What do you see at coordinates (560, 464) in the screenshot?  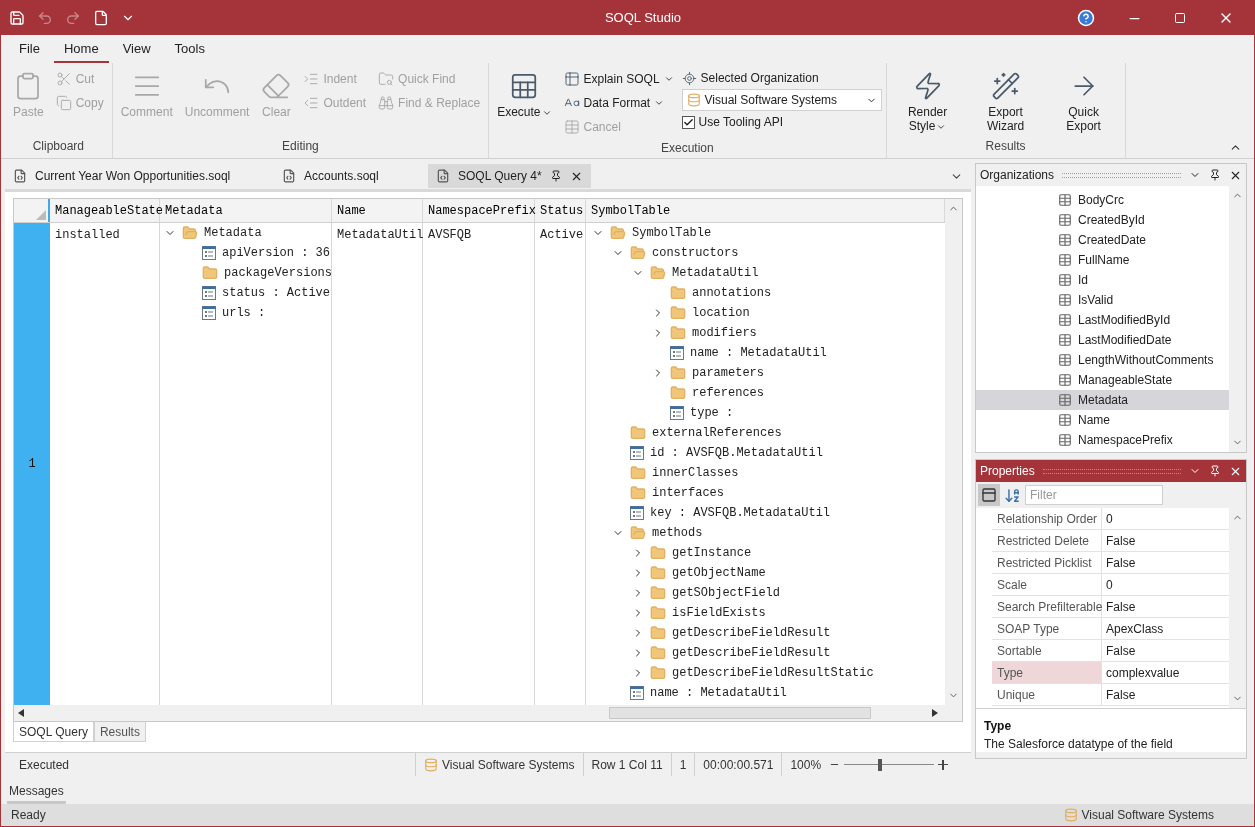 I see `table-cell: Active` at bounding box center [560, 464].